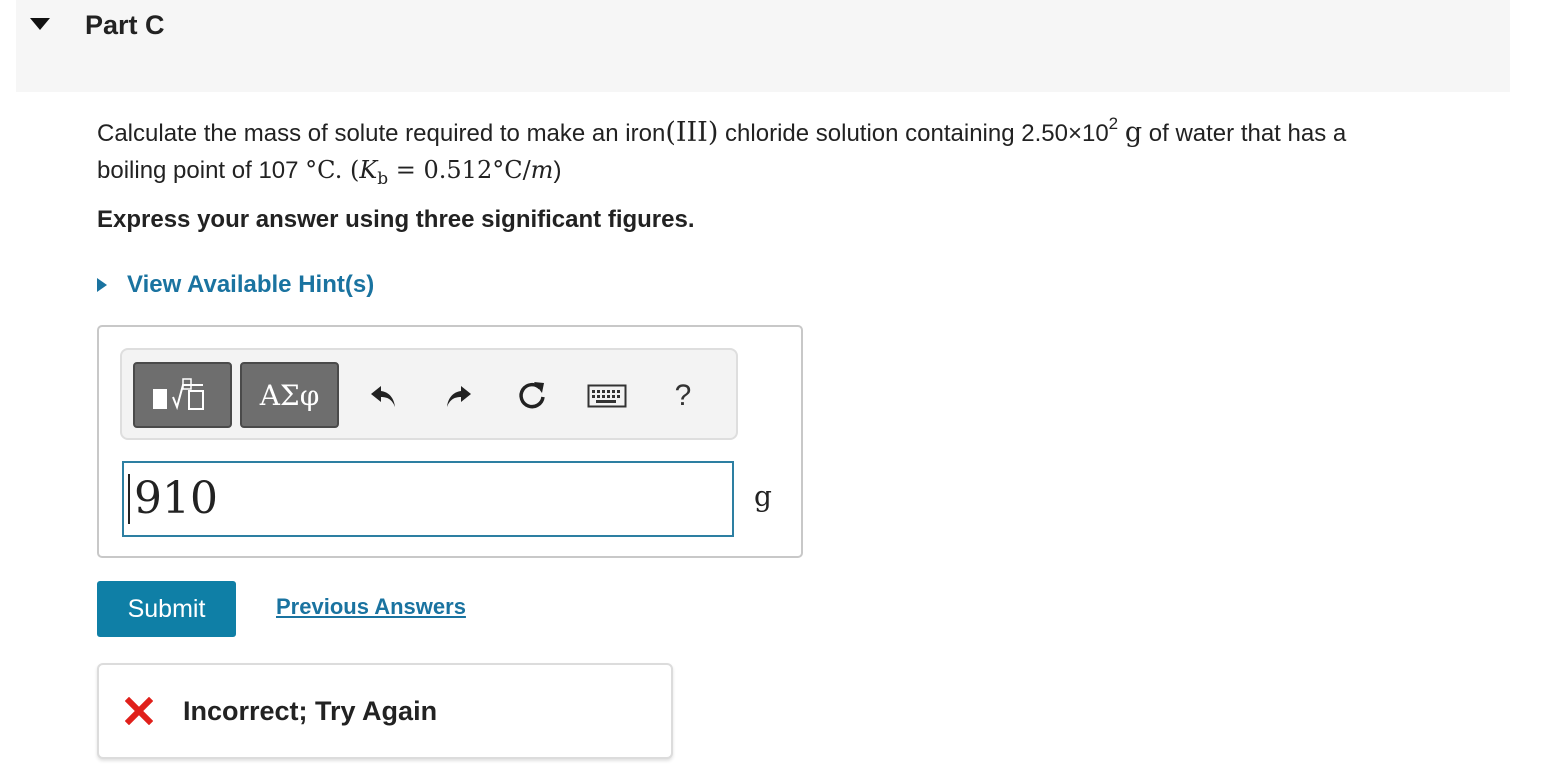 This screenshot has height=784, width=1544. Describe the element at coordinates (178, 394) in the screenshot. I see `templates-icon` at that location.